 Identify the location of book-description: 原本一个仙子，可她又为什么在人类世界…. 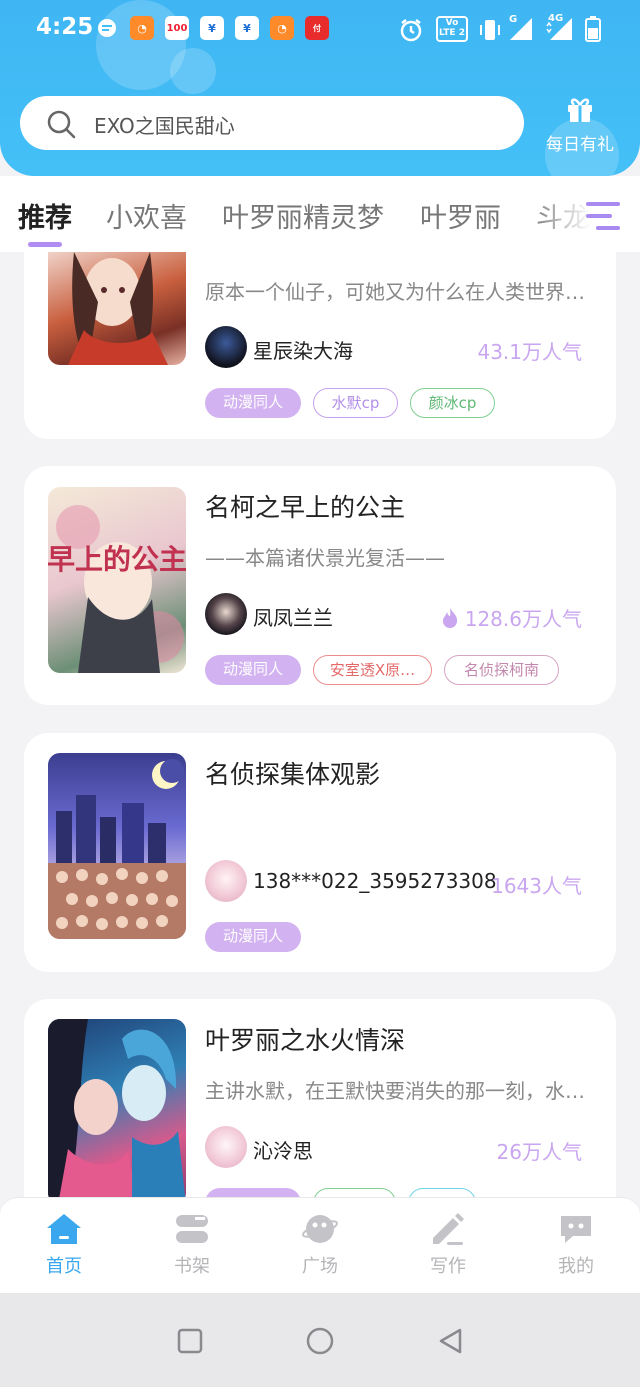
(395, 292).